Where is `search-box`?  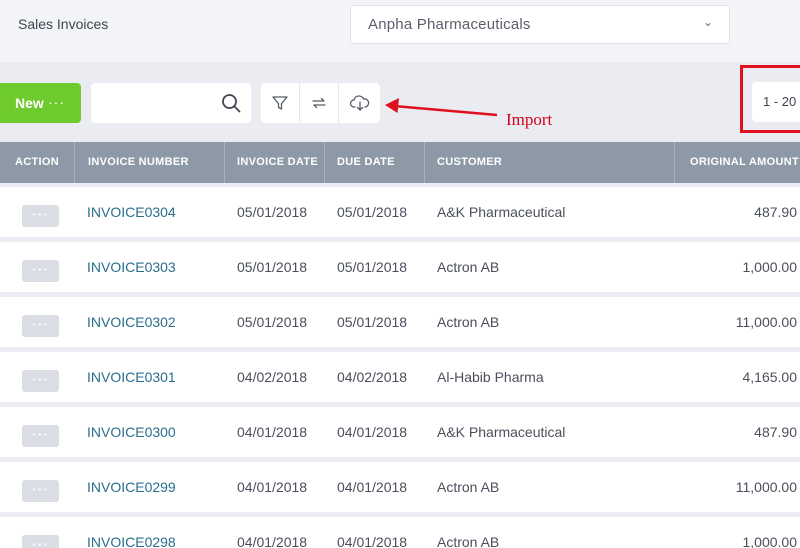 search-box is located at coordinates (171, 103).